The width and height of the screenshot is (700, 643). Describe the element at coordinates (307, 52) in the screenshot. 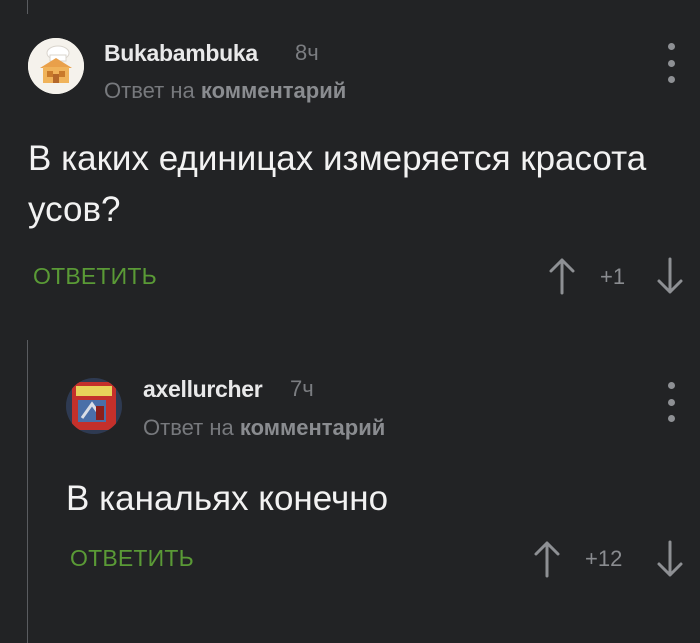

I see `comment-time: 8ч` at that location.